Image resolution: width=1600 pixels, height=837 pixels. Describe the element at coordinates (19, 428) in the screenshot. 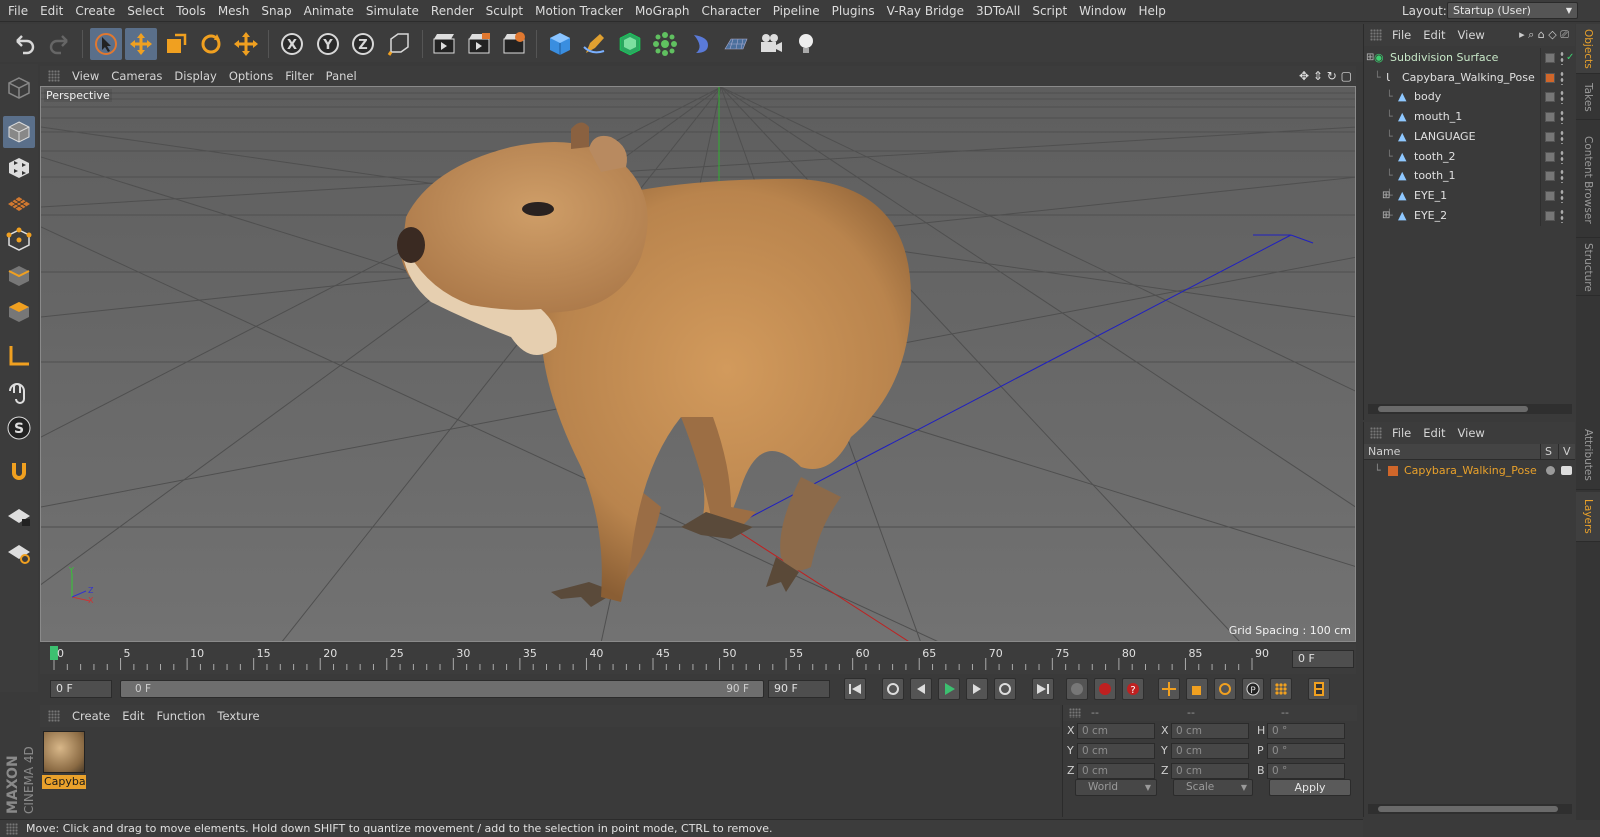

I see `snapping-button: S` at that location.